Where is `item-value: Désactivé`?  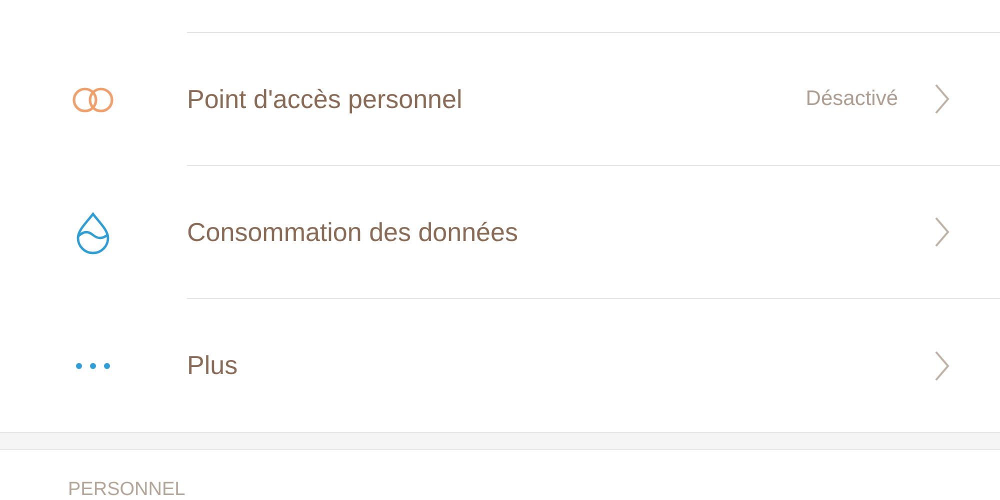 item-value: Désactivé is located at coordinates (852, 99).